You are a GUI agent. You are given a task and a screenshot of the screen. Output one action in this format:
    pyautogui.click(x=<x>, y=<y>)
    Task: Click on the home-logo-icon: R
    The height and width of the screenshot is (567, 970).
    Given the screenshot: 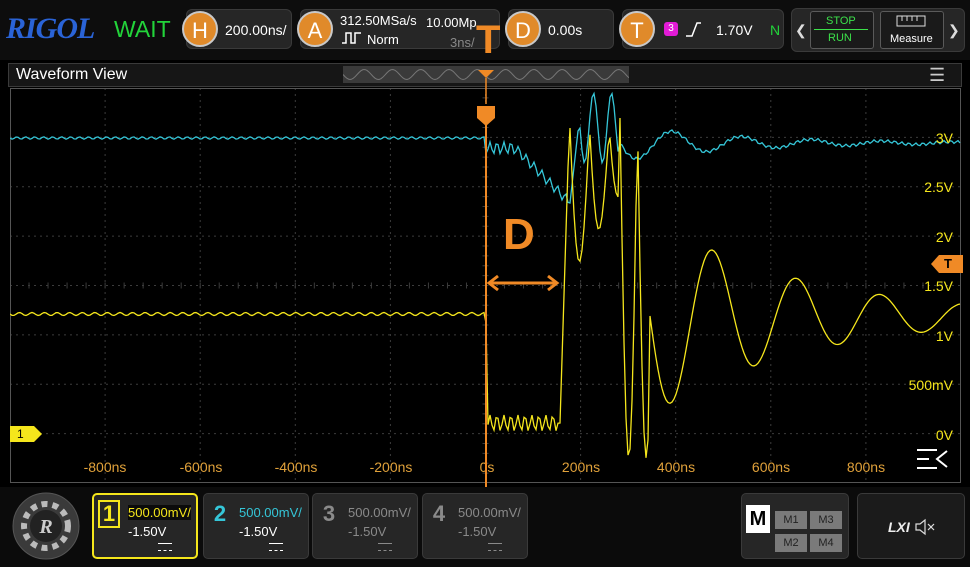 What is the action you would take?
    pyautogui.click(x=46, y=526)
    